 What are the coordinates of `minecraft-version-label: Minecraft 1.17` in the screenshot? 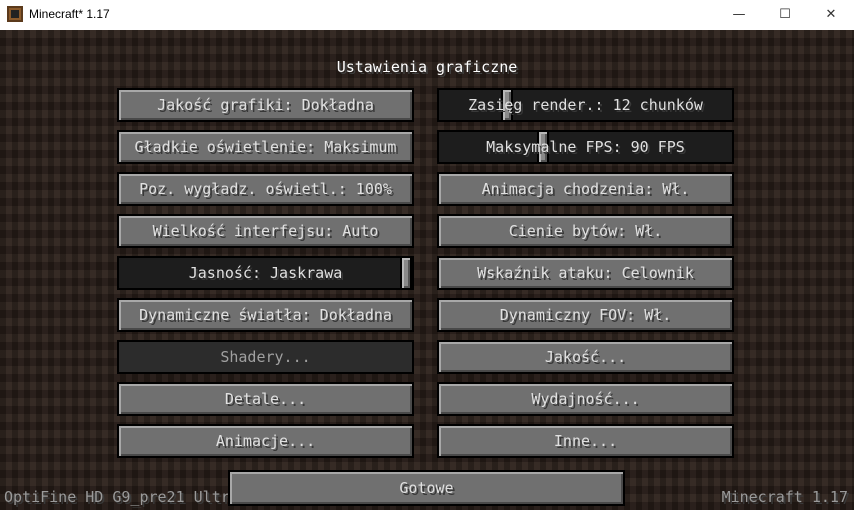 It's located at (784, 497).